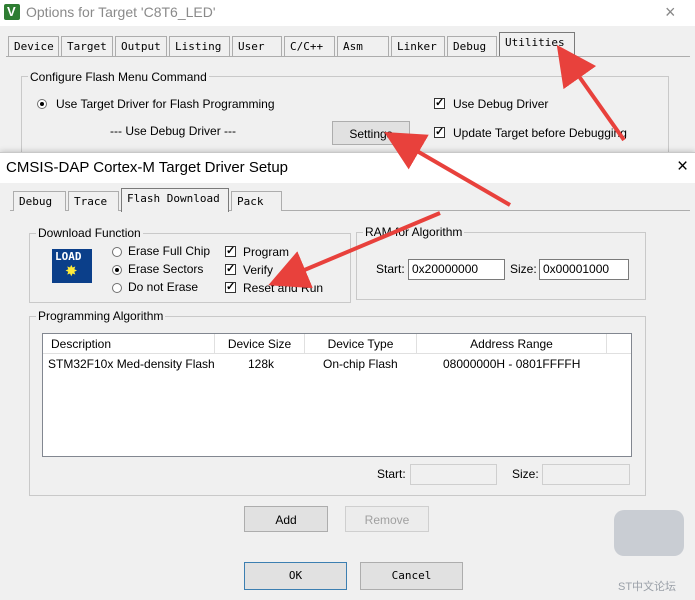  Describe the element at coordinates (591, 93) in the screenshot. I see `arrow-to-utilities-tab` at that location.